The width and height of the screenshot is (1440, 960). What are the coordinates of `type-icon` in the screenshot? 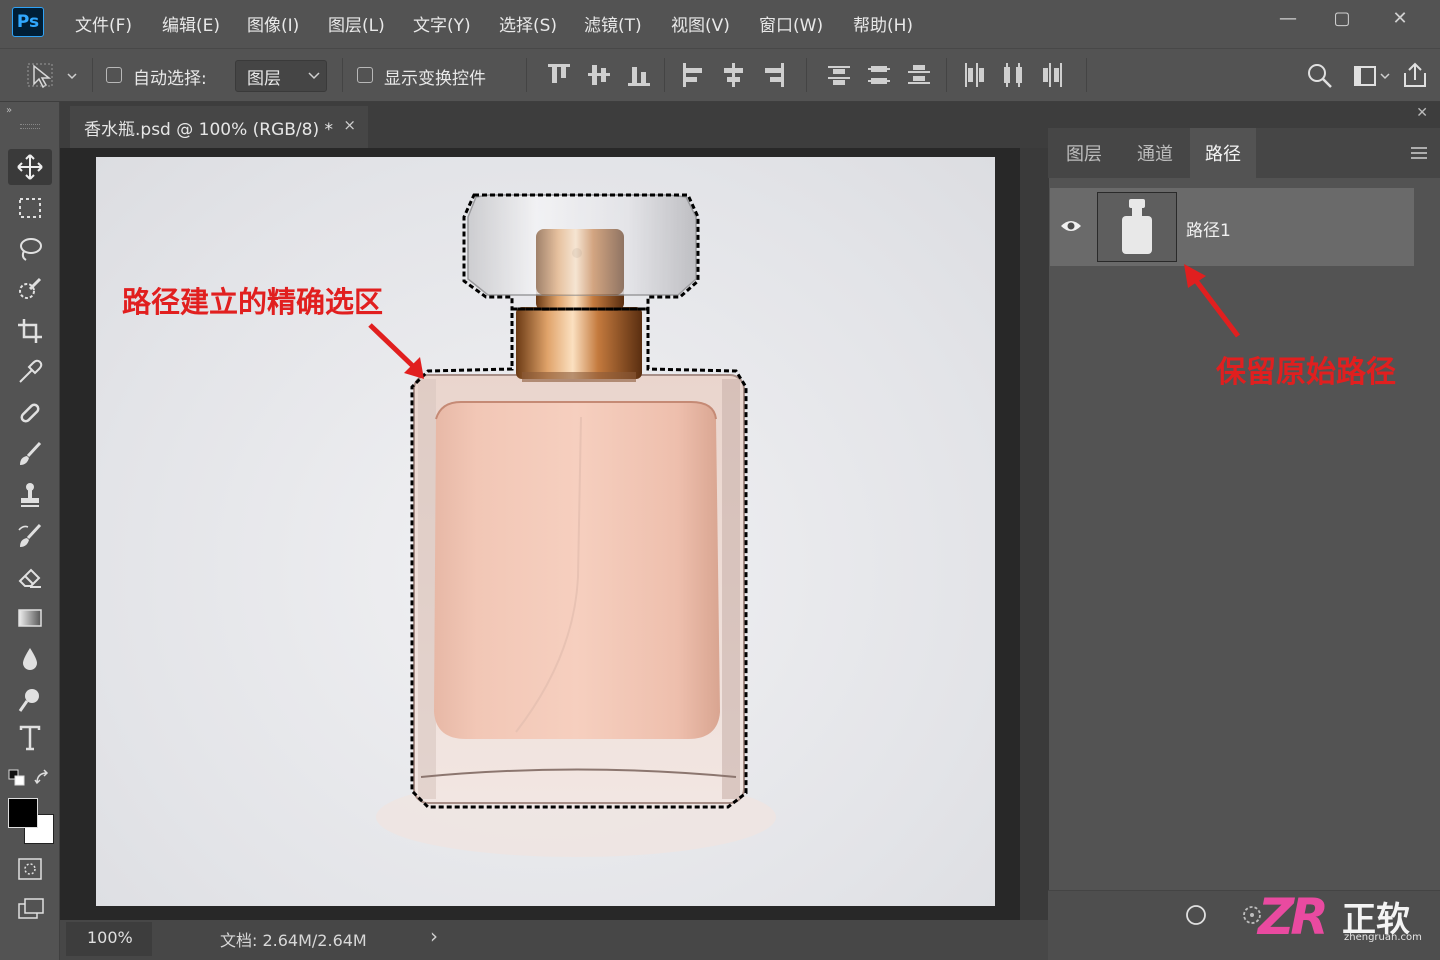 It's located at (30, 738).